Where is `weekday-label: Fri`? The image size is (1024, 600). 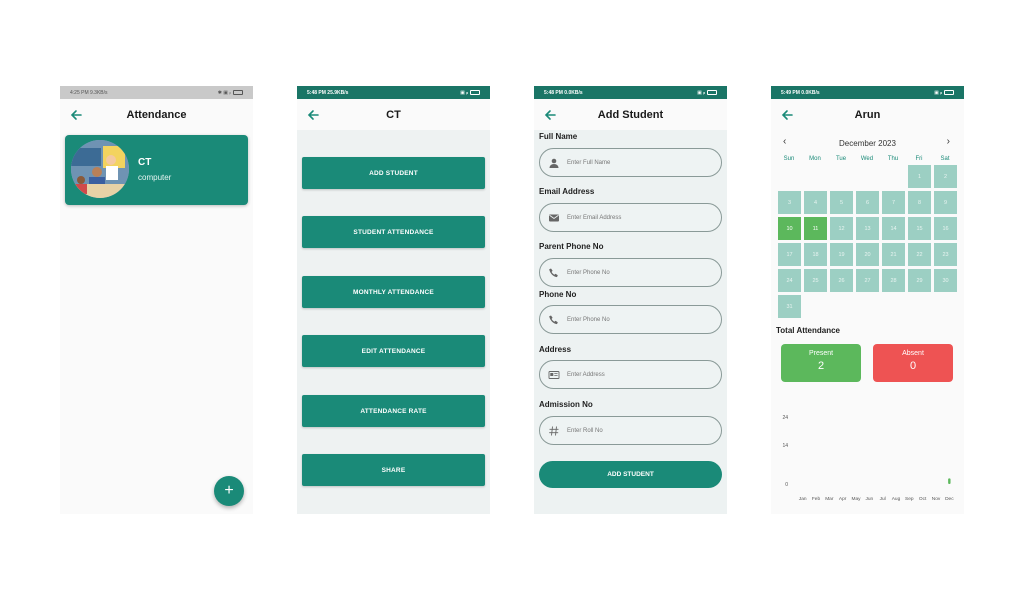 weekday-label: Fri is located at coordinates (919, 159).